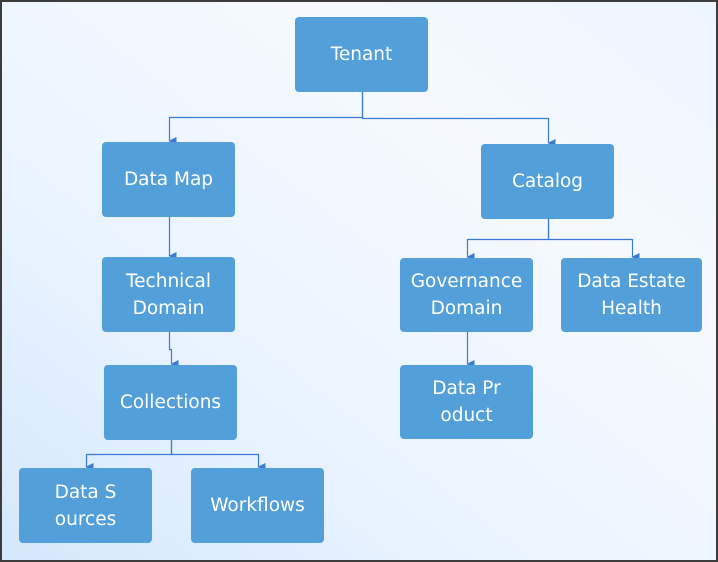 This screenshot has height=562, width=718. Describe the element at coordinates (168, 294) in the screenshot. I see `node-technical-domain: Technical Domain` at that location.